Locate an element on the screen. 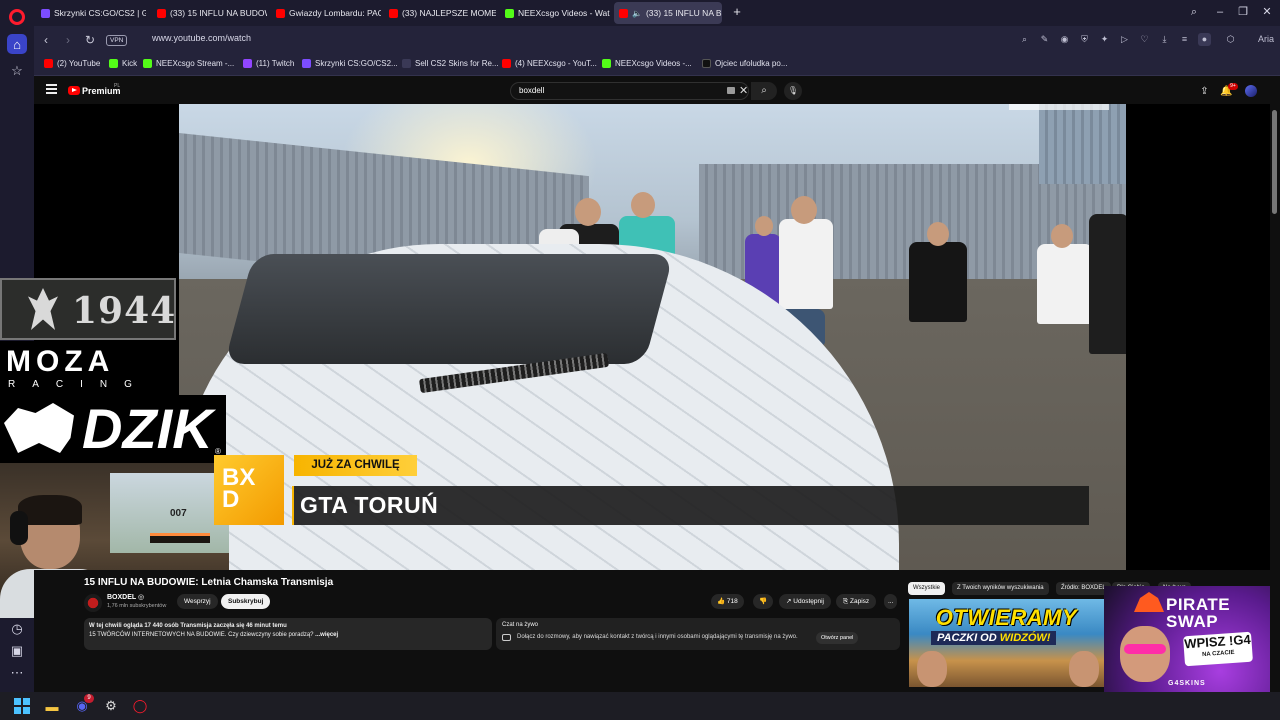 The image size is (1280, 720). bookmark-item: (11) Twitch is located at coordinates (268, 63).